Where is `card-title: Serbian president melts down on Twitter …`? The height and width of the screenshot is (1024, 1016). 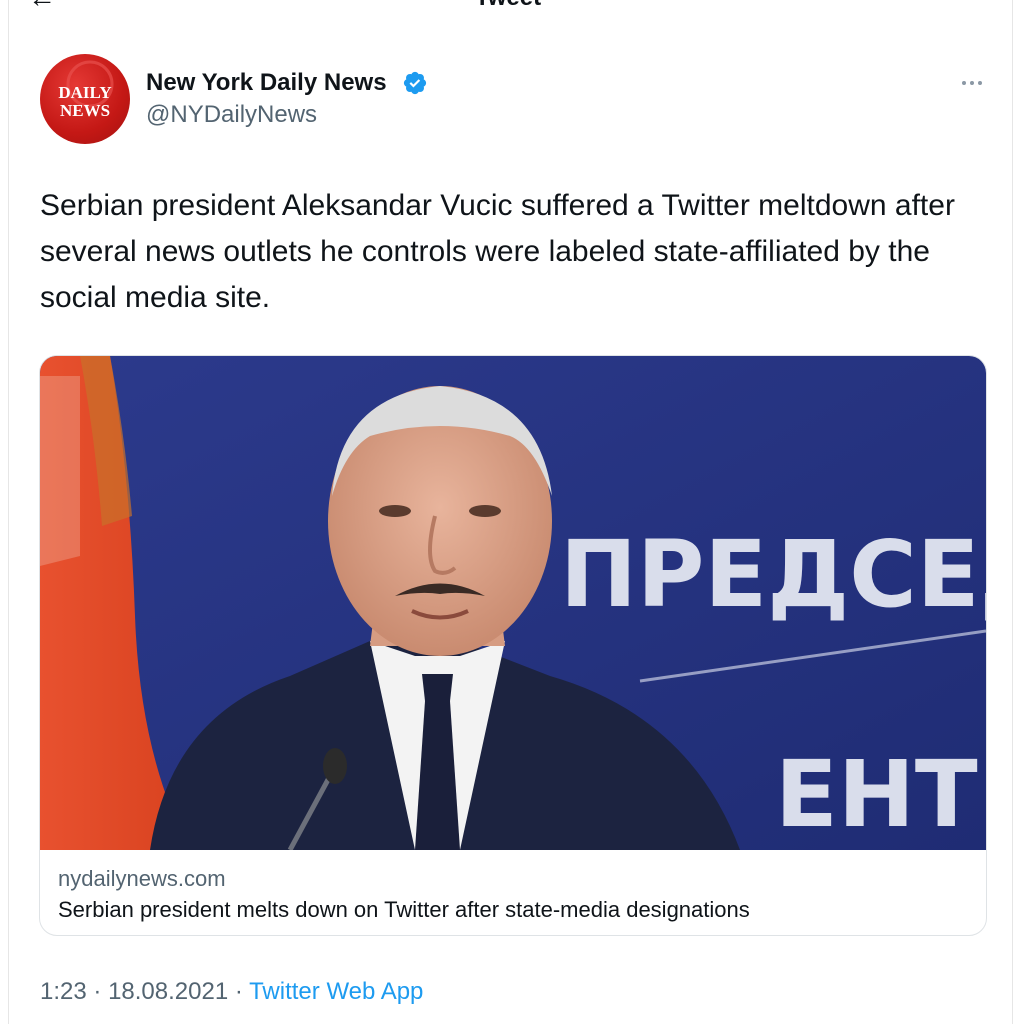
card-title: Serbian president melts down on Twitter … is located at coordinates (404, 910).